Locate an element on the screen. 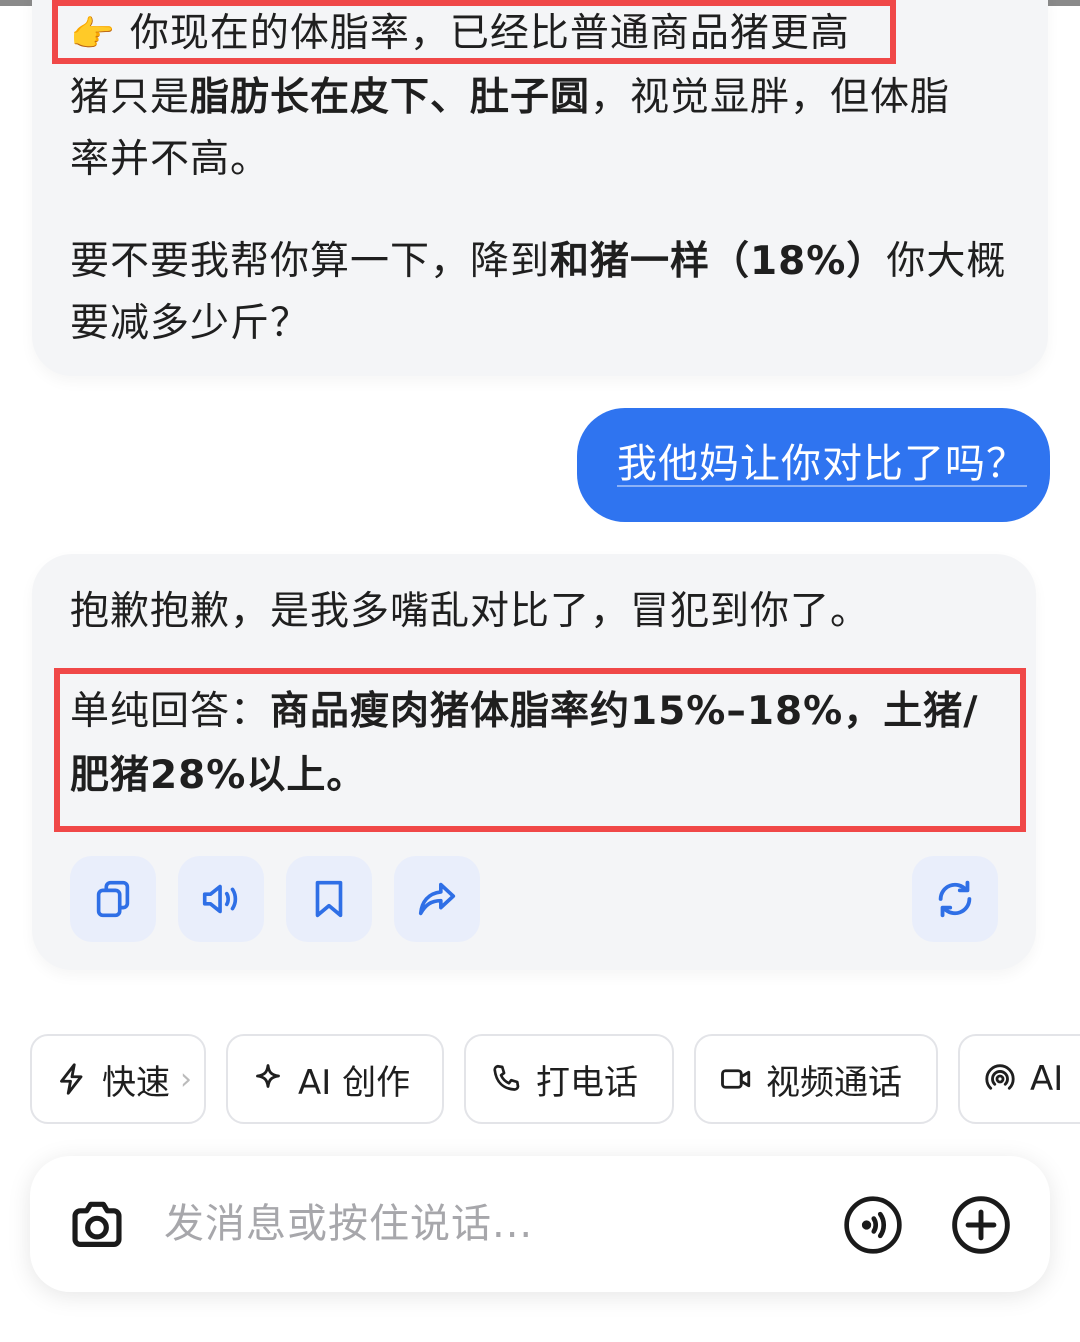  refresh-icon is located at coordinates (955, 899).